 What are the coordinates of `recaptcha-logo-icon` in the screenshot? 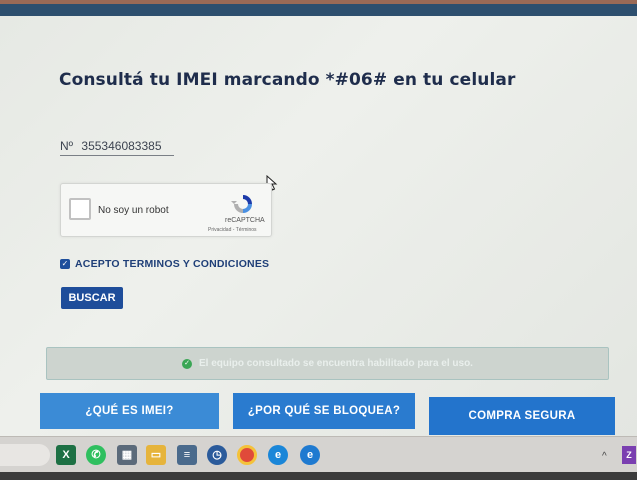 It's located at (241, 204).